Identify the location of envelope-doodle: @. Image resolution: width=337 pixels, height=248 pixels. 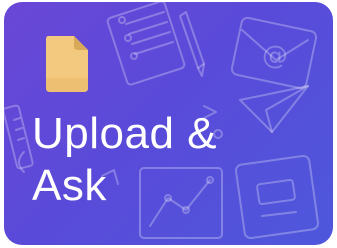
(274, 53).